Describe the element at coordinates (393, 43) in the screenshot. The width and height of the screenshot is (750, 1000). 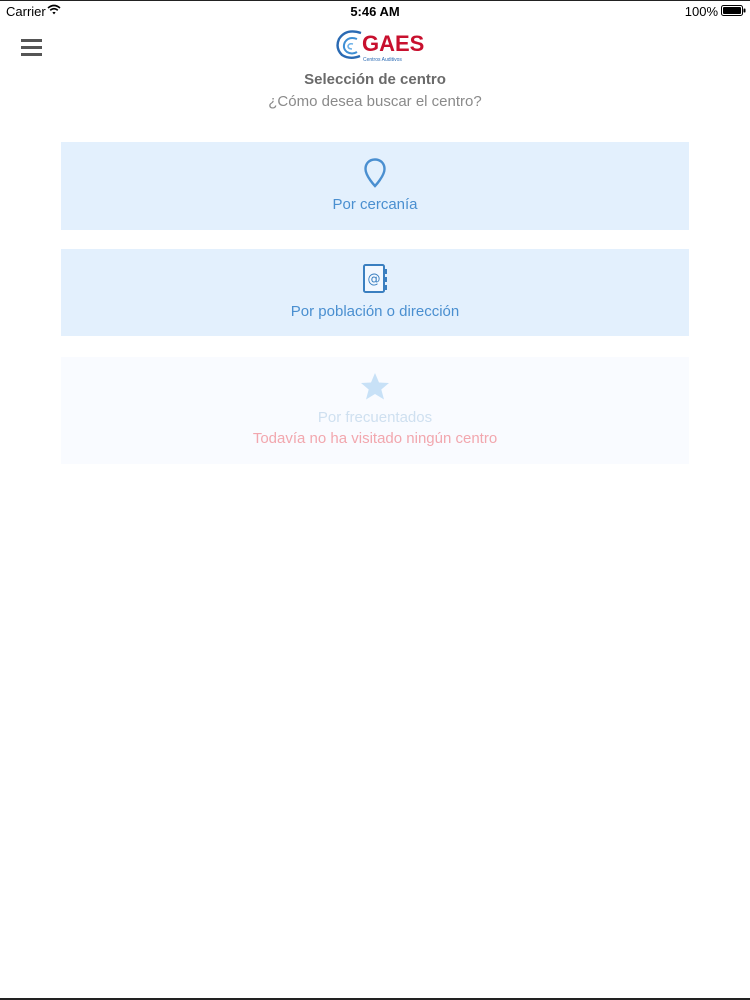
I see `logo-brand: GAES` at that location.